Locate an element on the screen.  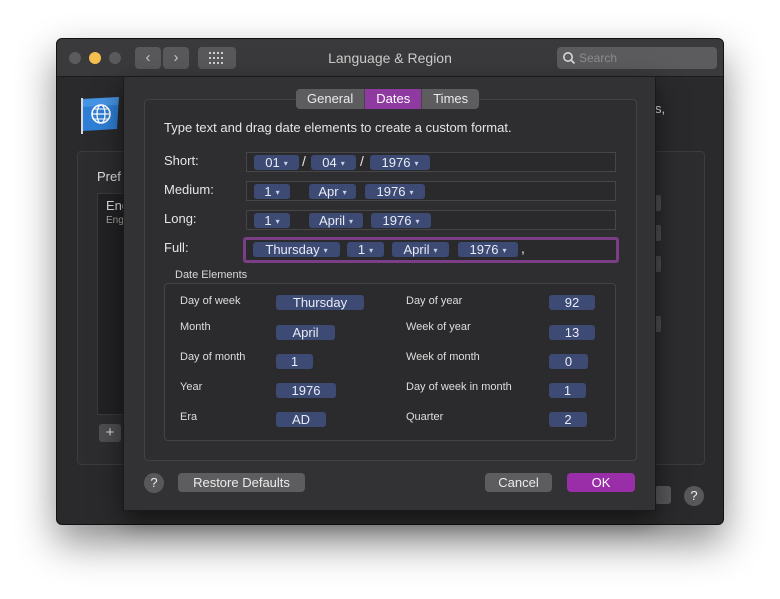
element-label: Era is located at coordinates (189, 417).